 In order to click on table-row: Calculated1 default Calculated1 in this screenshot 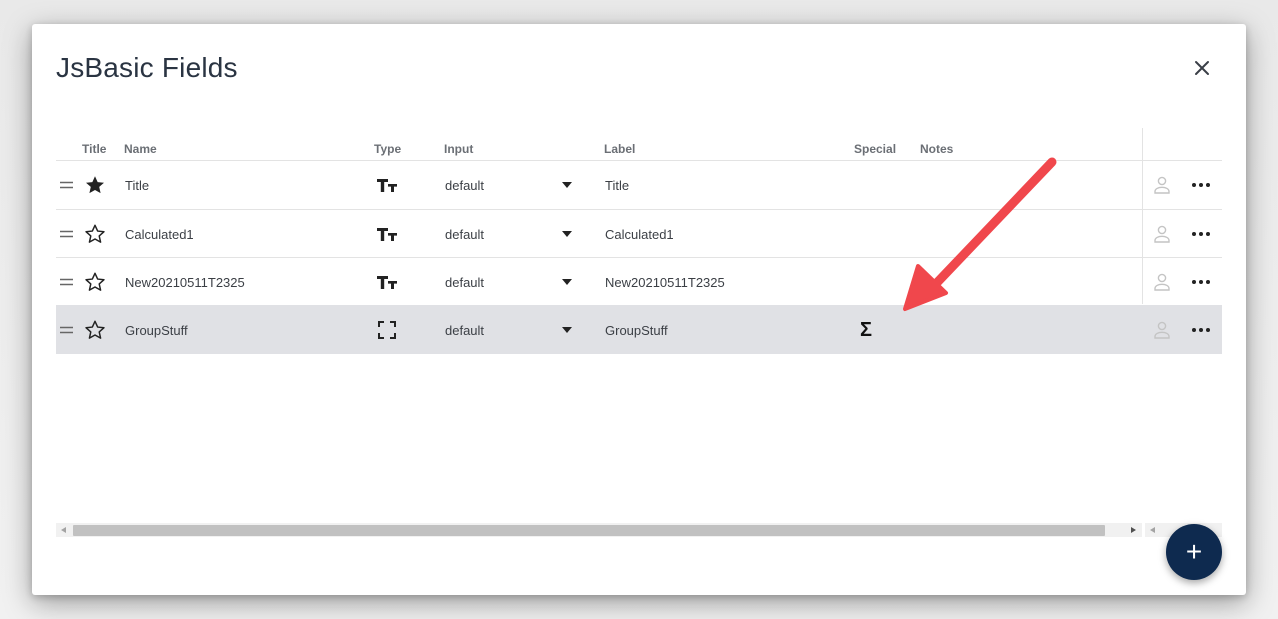, I will do `click(639, 233)`.